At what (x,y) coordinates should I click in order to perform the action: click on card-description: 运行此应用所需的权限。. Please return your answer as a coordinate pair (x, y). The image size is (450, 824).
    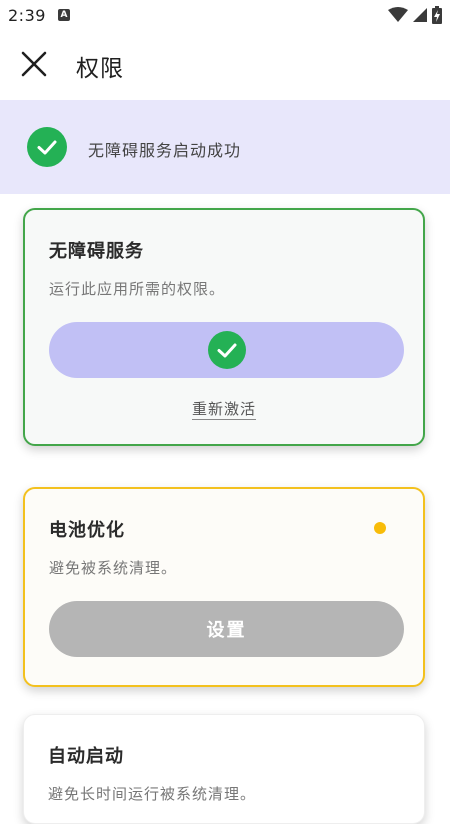
    Looking at the image, I should click on (137, 289).